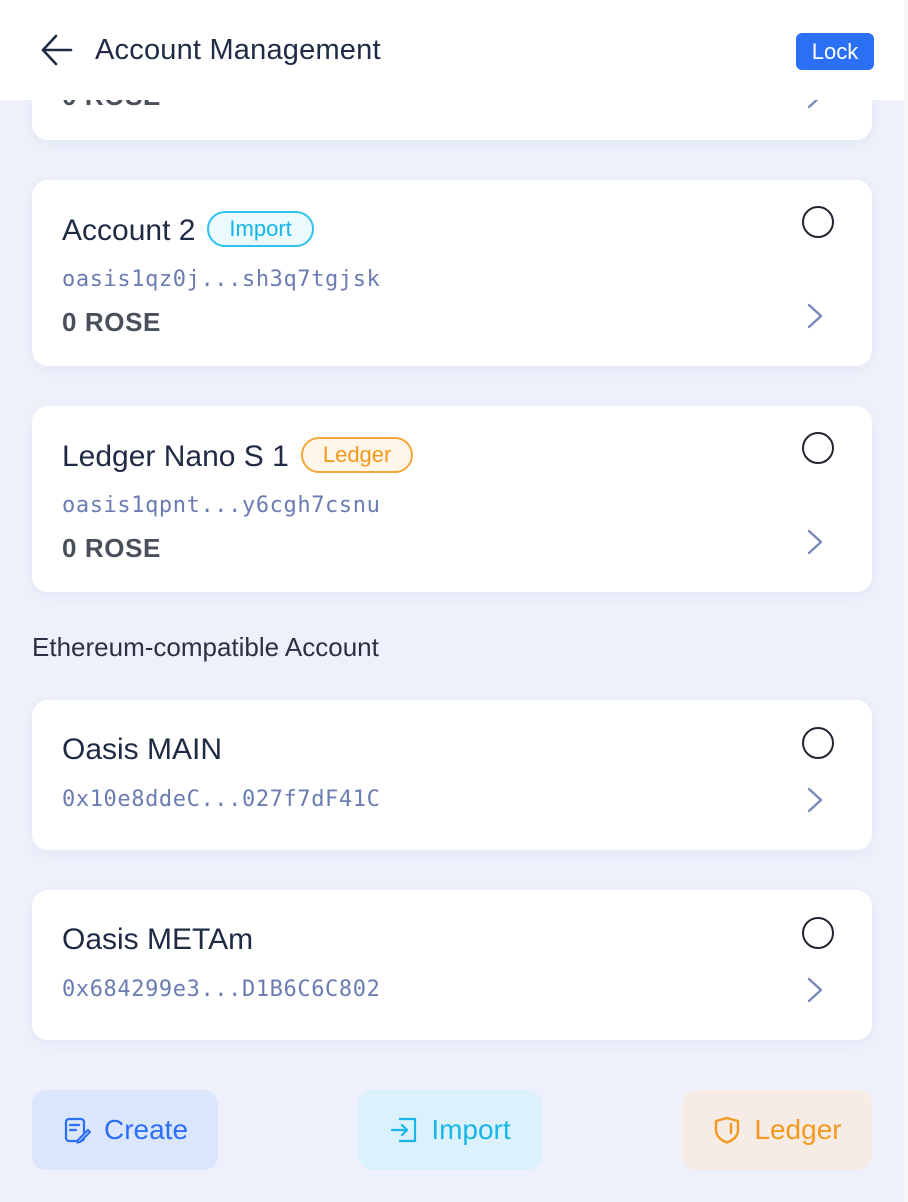  Describe the element at coordinates (452, 50) in the screenshot. I see `header-bar: Account Management Lock` at that location.